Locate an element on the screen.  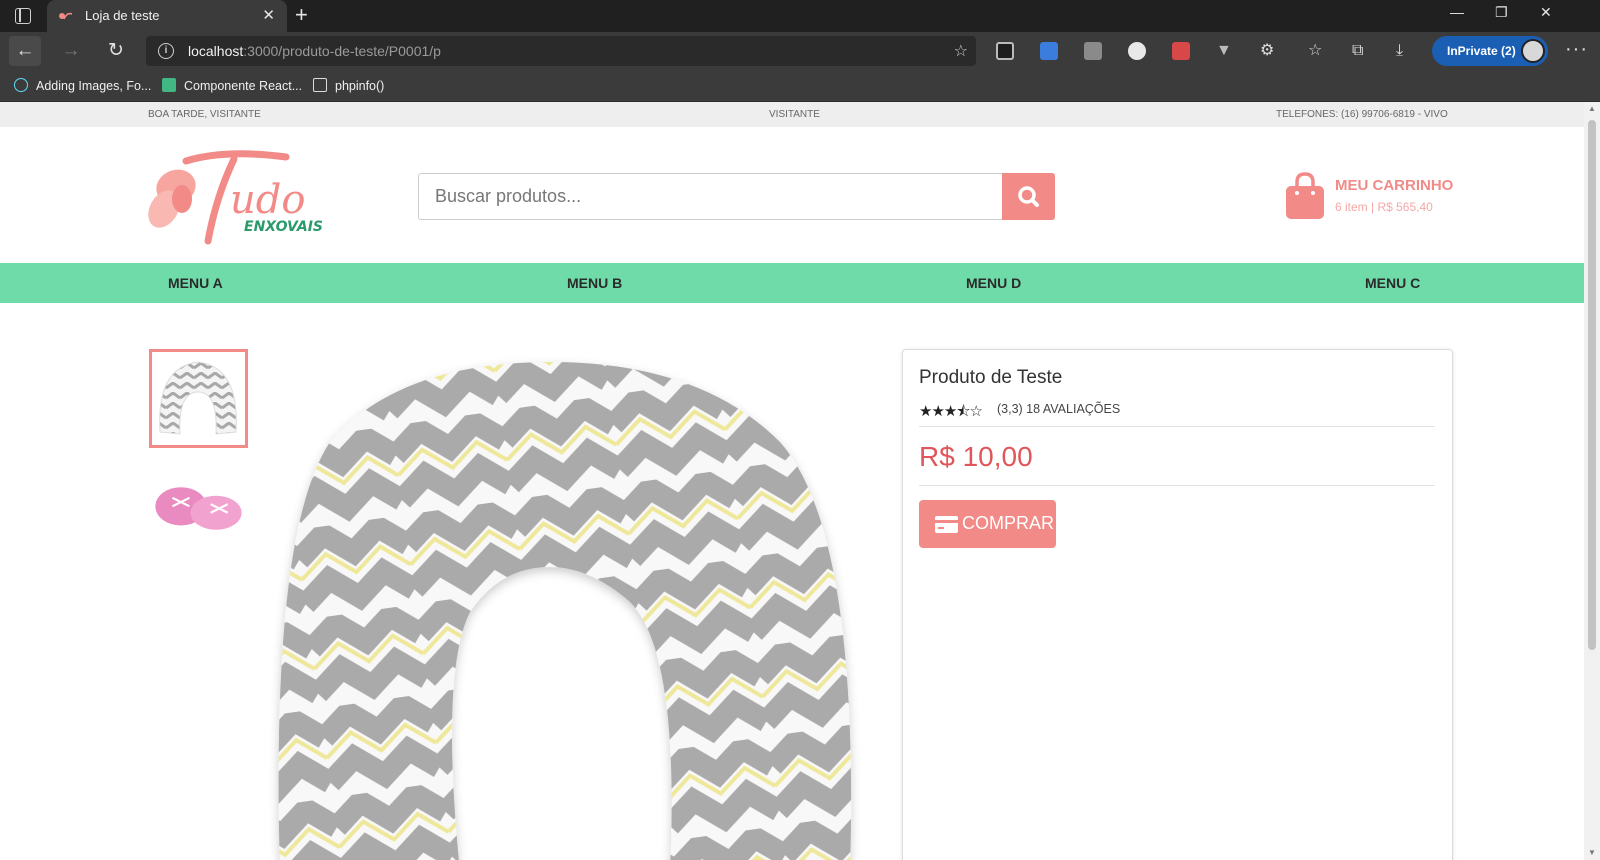
tab-actions-icon is located at coordinates (23, 16).